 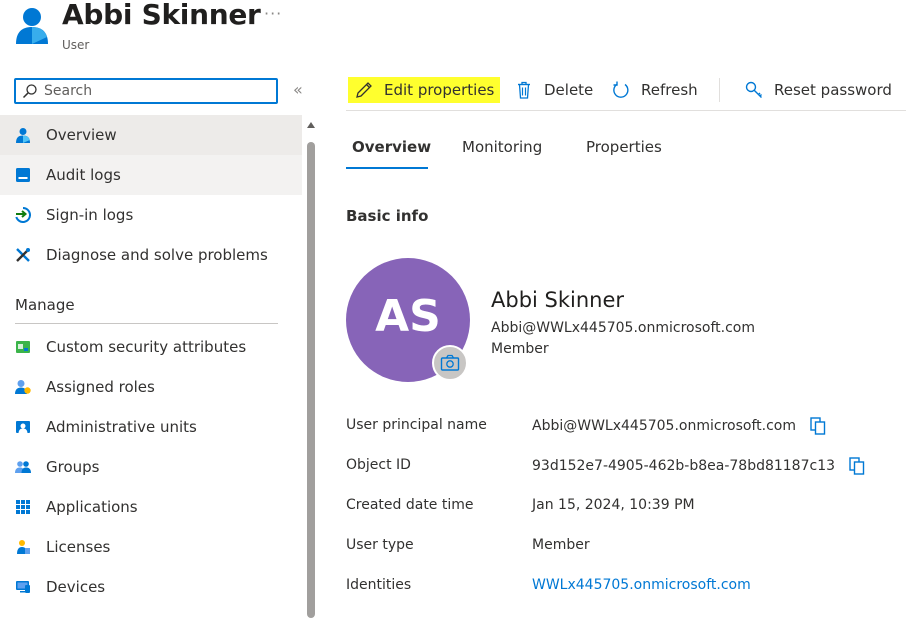 What do you see at coordinates (90, 215) in the screenshot?
I see `sidebar-item-label: Sign-in logs` at bounding box center [90, 215].